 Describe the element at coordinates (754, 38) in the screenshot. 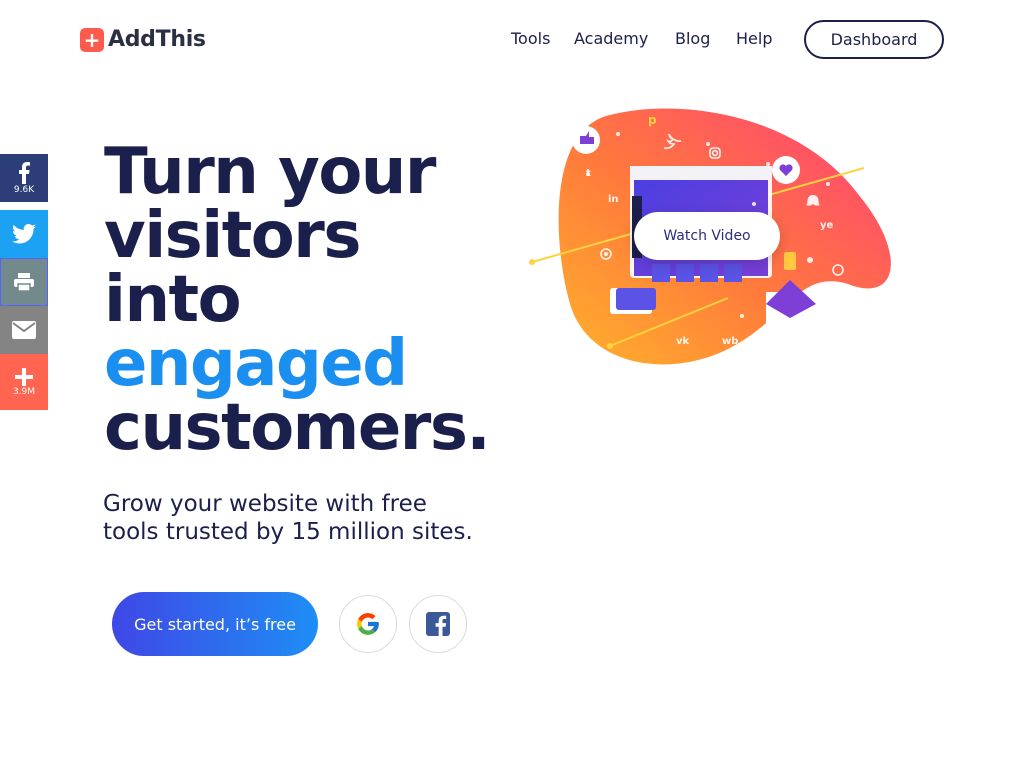

I see `nav-help: Help` at that location.